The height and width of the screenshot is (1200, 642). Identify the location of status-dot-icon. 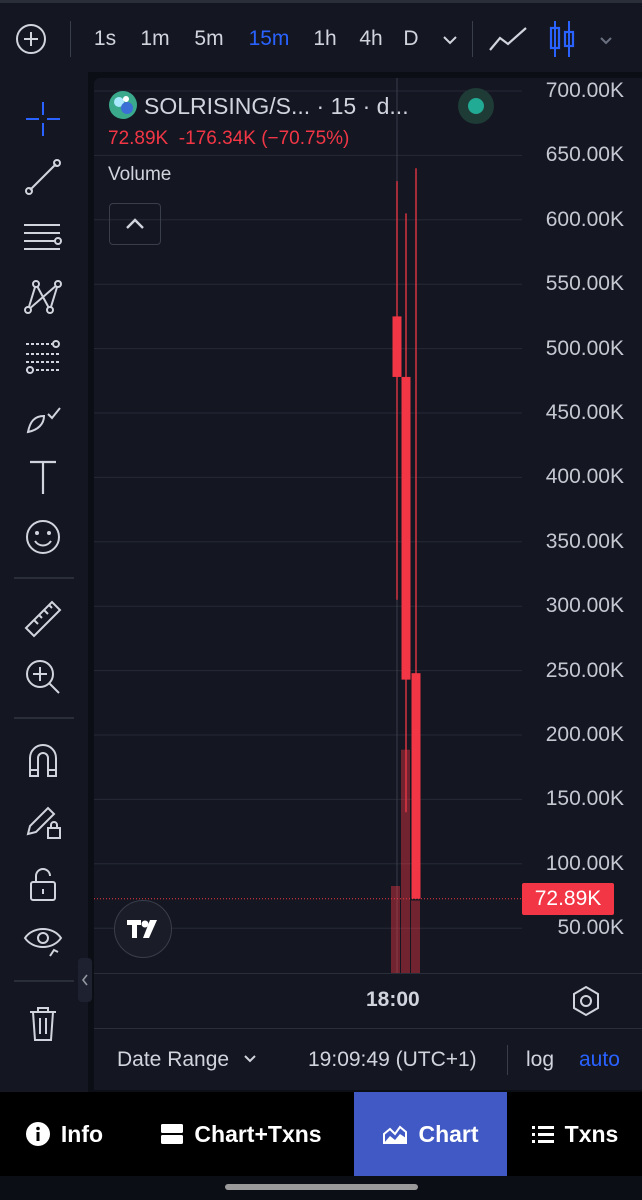
(476, 106).